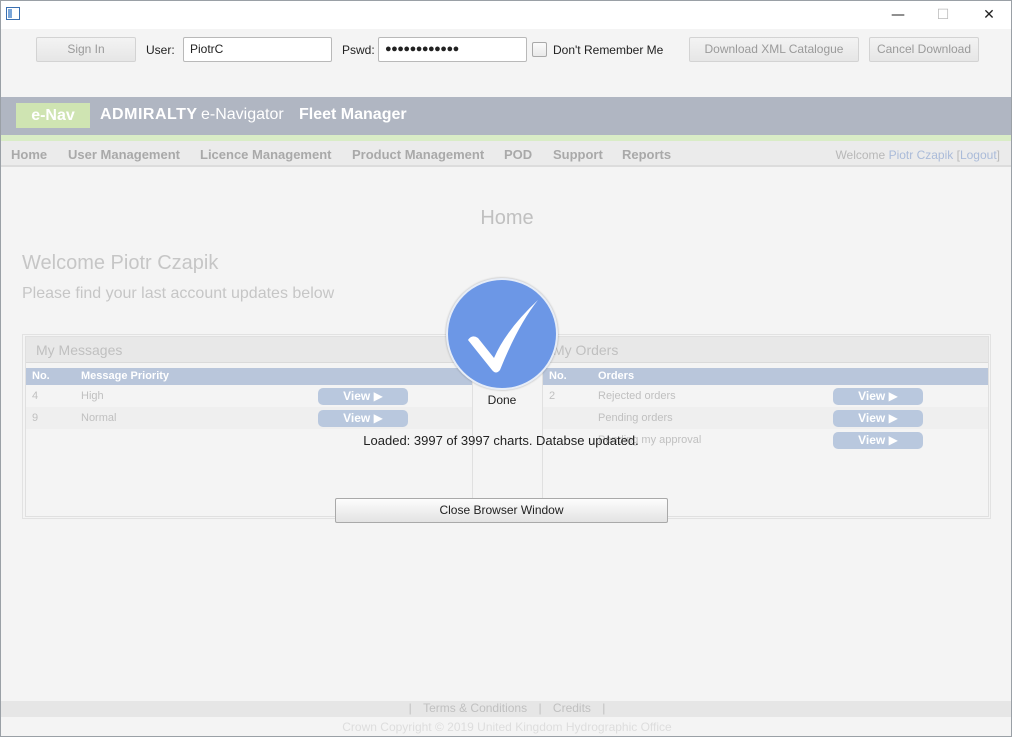  I want to click on password-input: ●●●●●●●●●●●●, so click(452, 49).